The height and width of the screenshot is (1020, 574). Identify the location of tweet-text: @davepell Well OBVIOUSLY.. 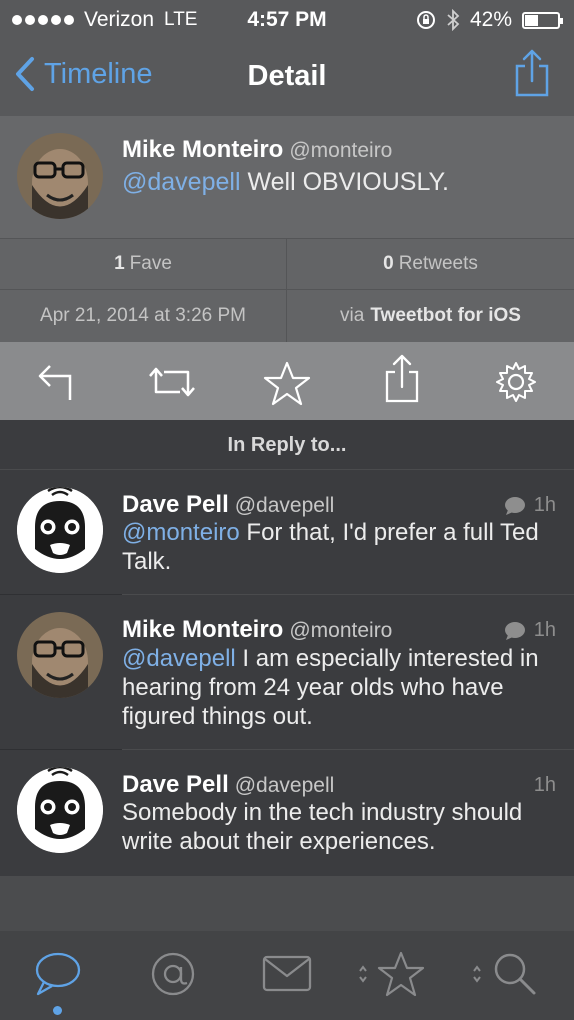
(285, 182).